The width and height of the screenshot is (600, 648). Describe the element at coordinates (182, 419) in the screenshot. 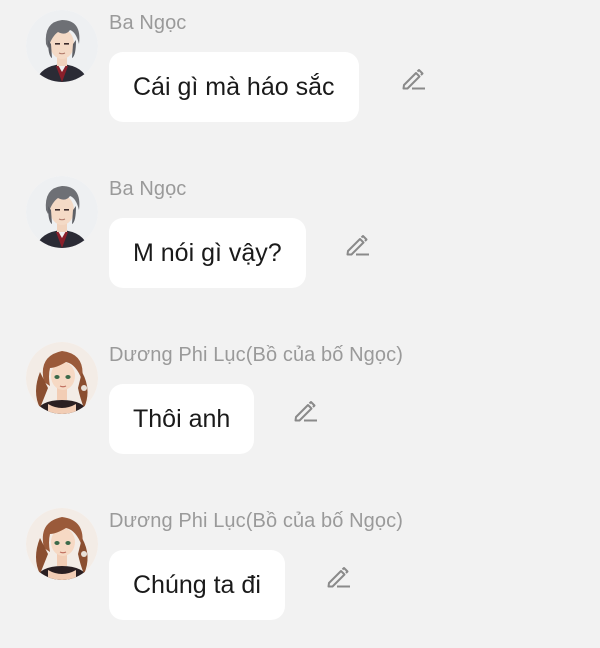

I see `message-bubble: Thôi anh` at that location.